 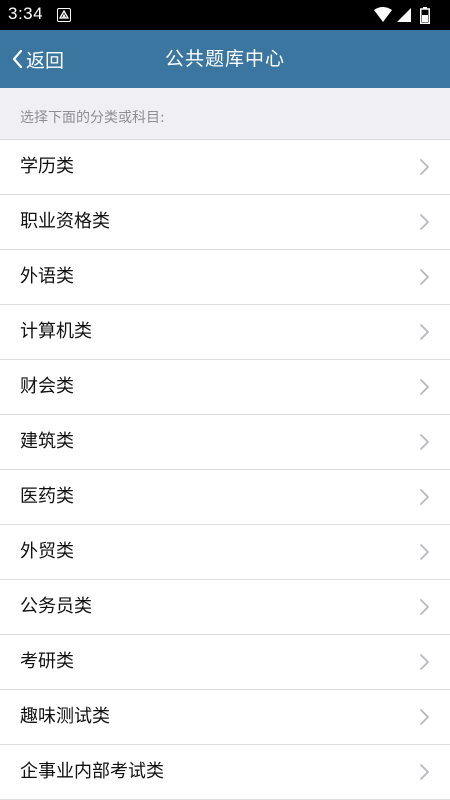 I want to click on list-item: 建筑类, so click(x=225, y=442).